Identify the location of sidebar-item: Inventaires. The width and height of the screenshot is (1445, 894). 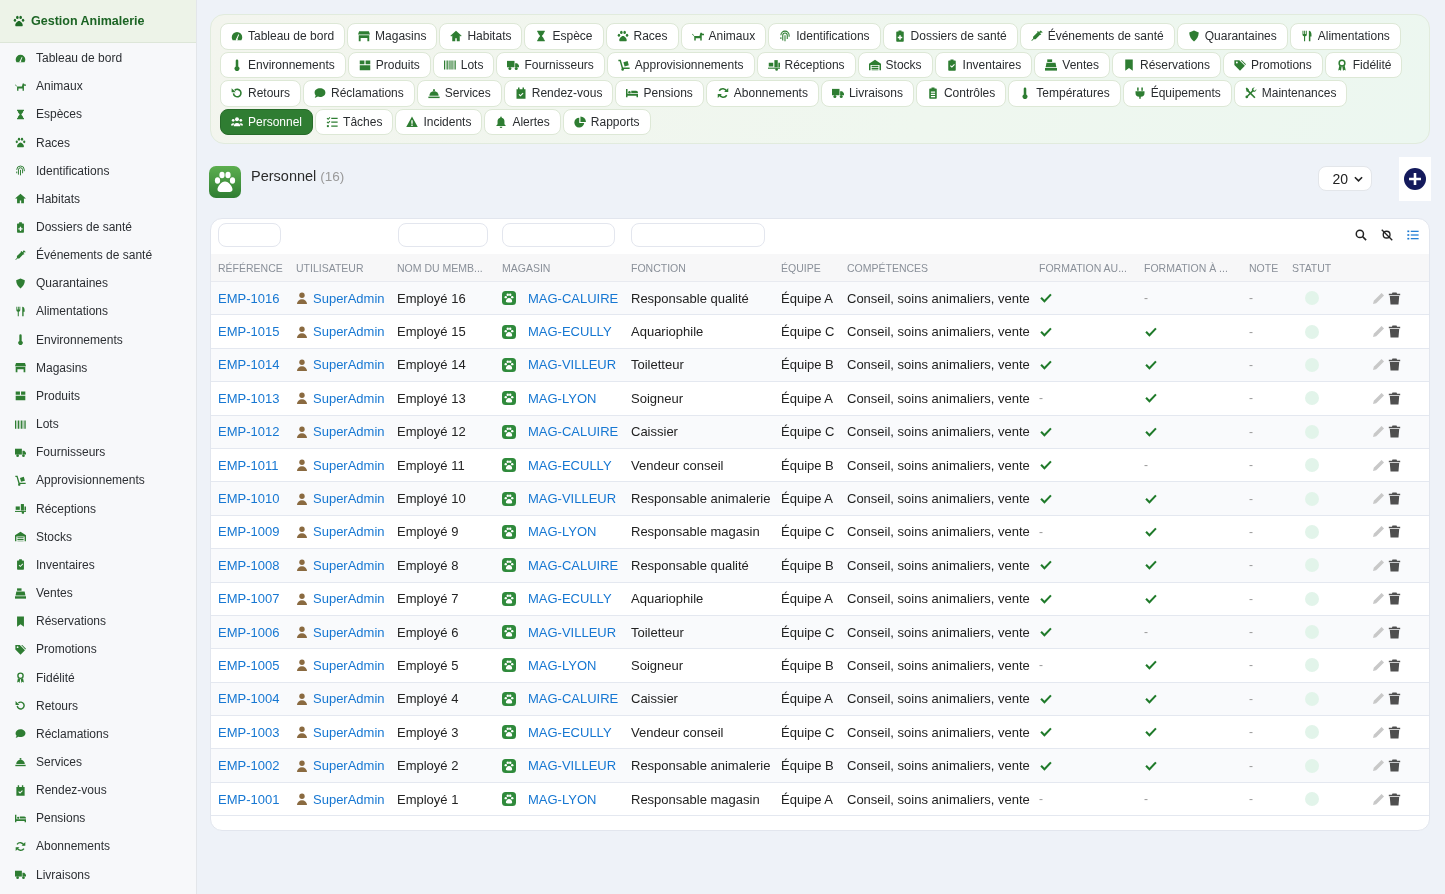
(98, 564).